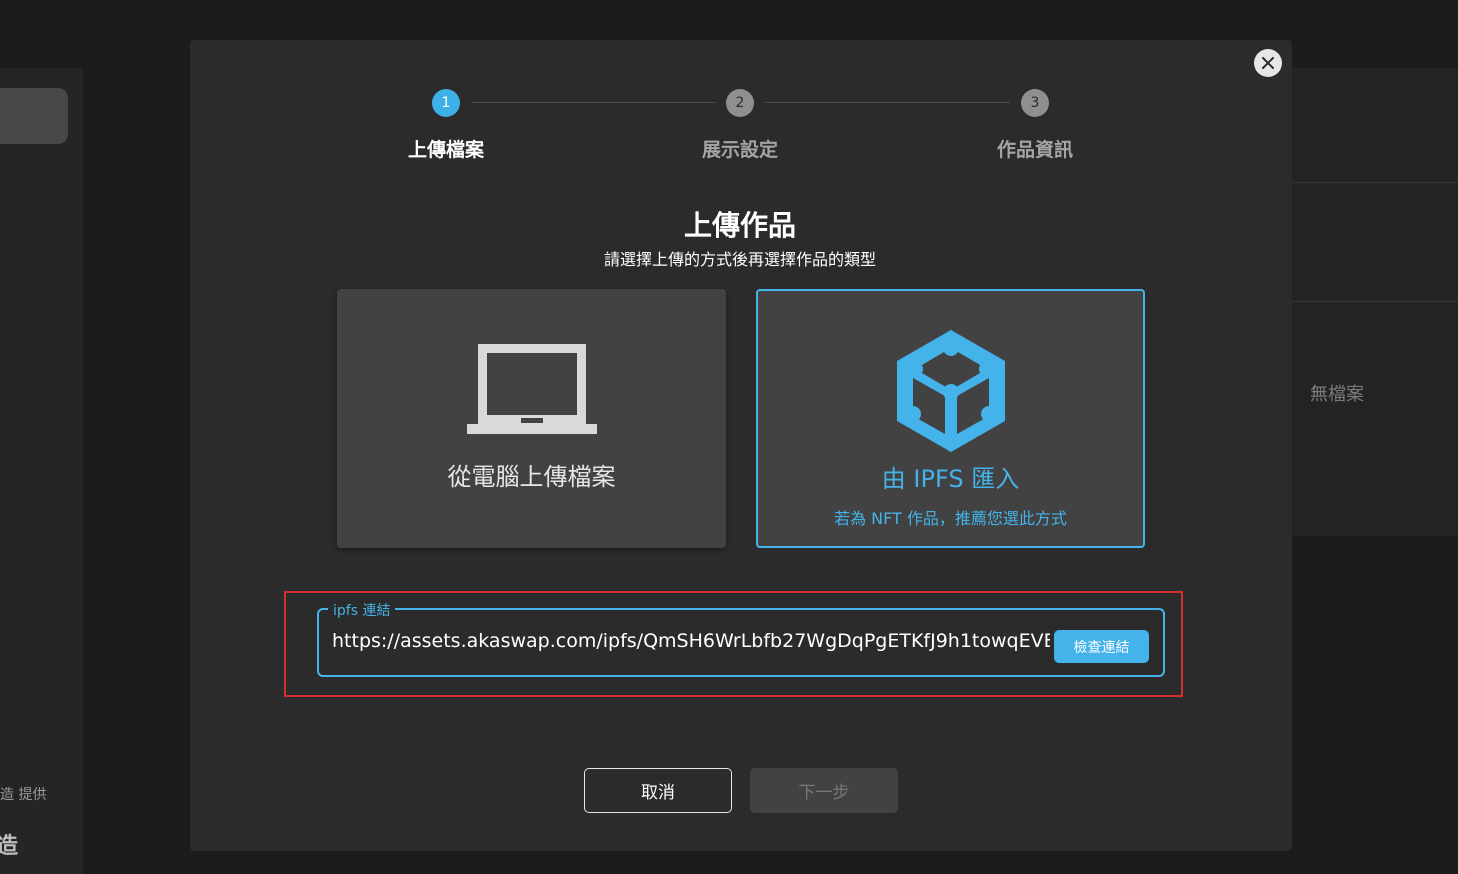 The height and width of the screenshot is (874, 1458). I want to click on background-credit-text: 造 提供, so click(23, 795).